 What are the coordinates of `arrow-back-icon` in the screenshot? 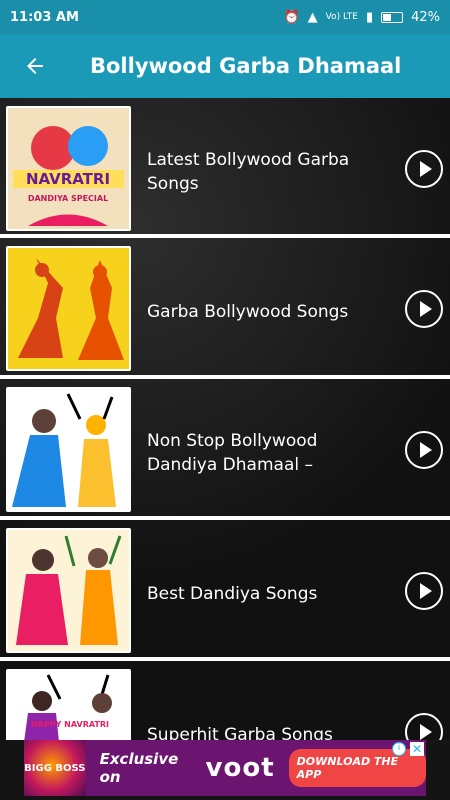 It's located at (35, 66).